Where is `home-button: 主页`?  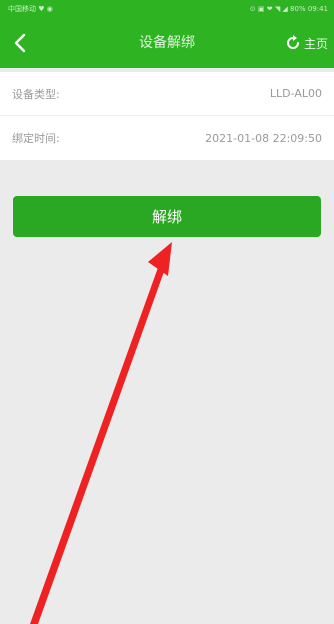
home-button: 主页 is located at coordinates (306, 43).